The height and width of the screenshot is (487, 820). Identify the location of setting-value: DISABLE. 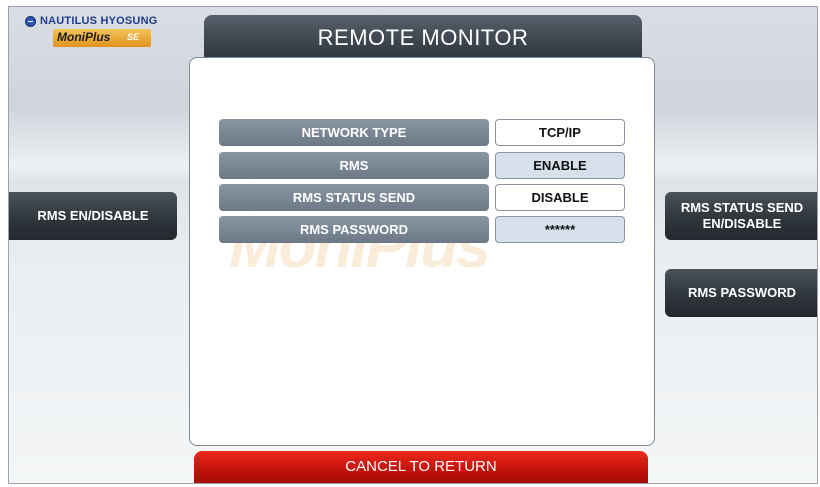
(560, 197).